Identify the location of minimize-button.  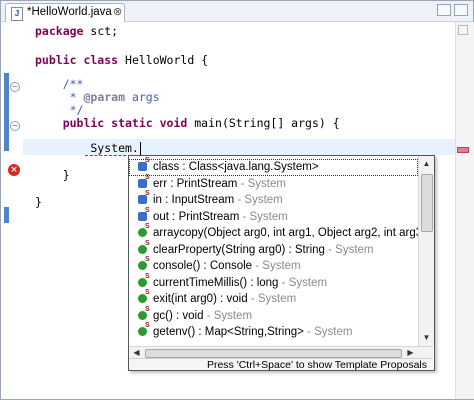
(444, 10).